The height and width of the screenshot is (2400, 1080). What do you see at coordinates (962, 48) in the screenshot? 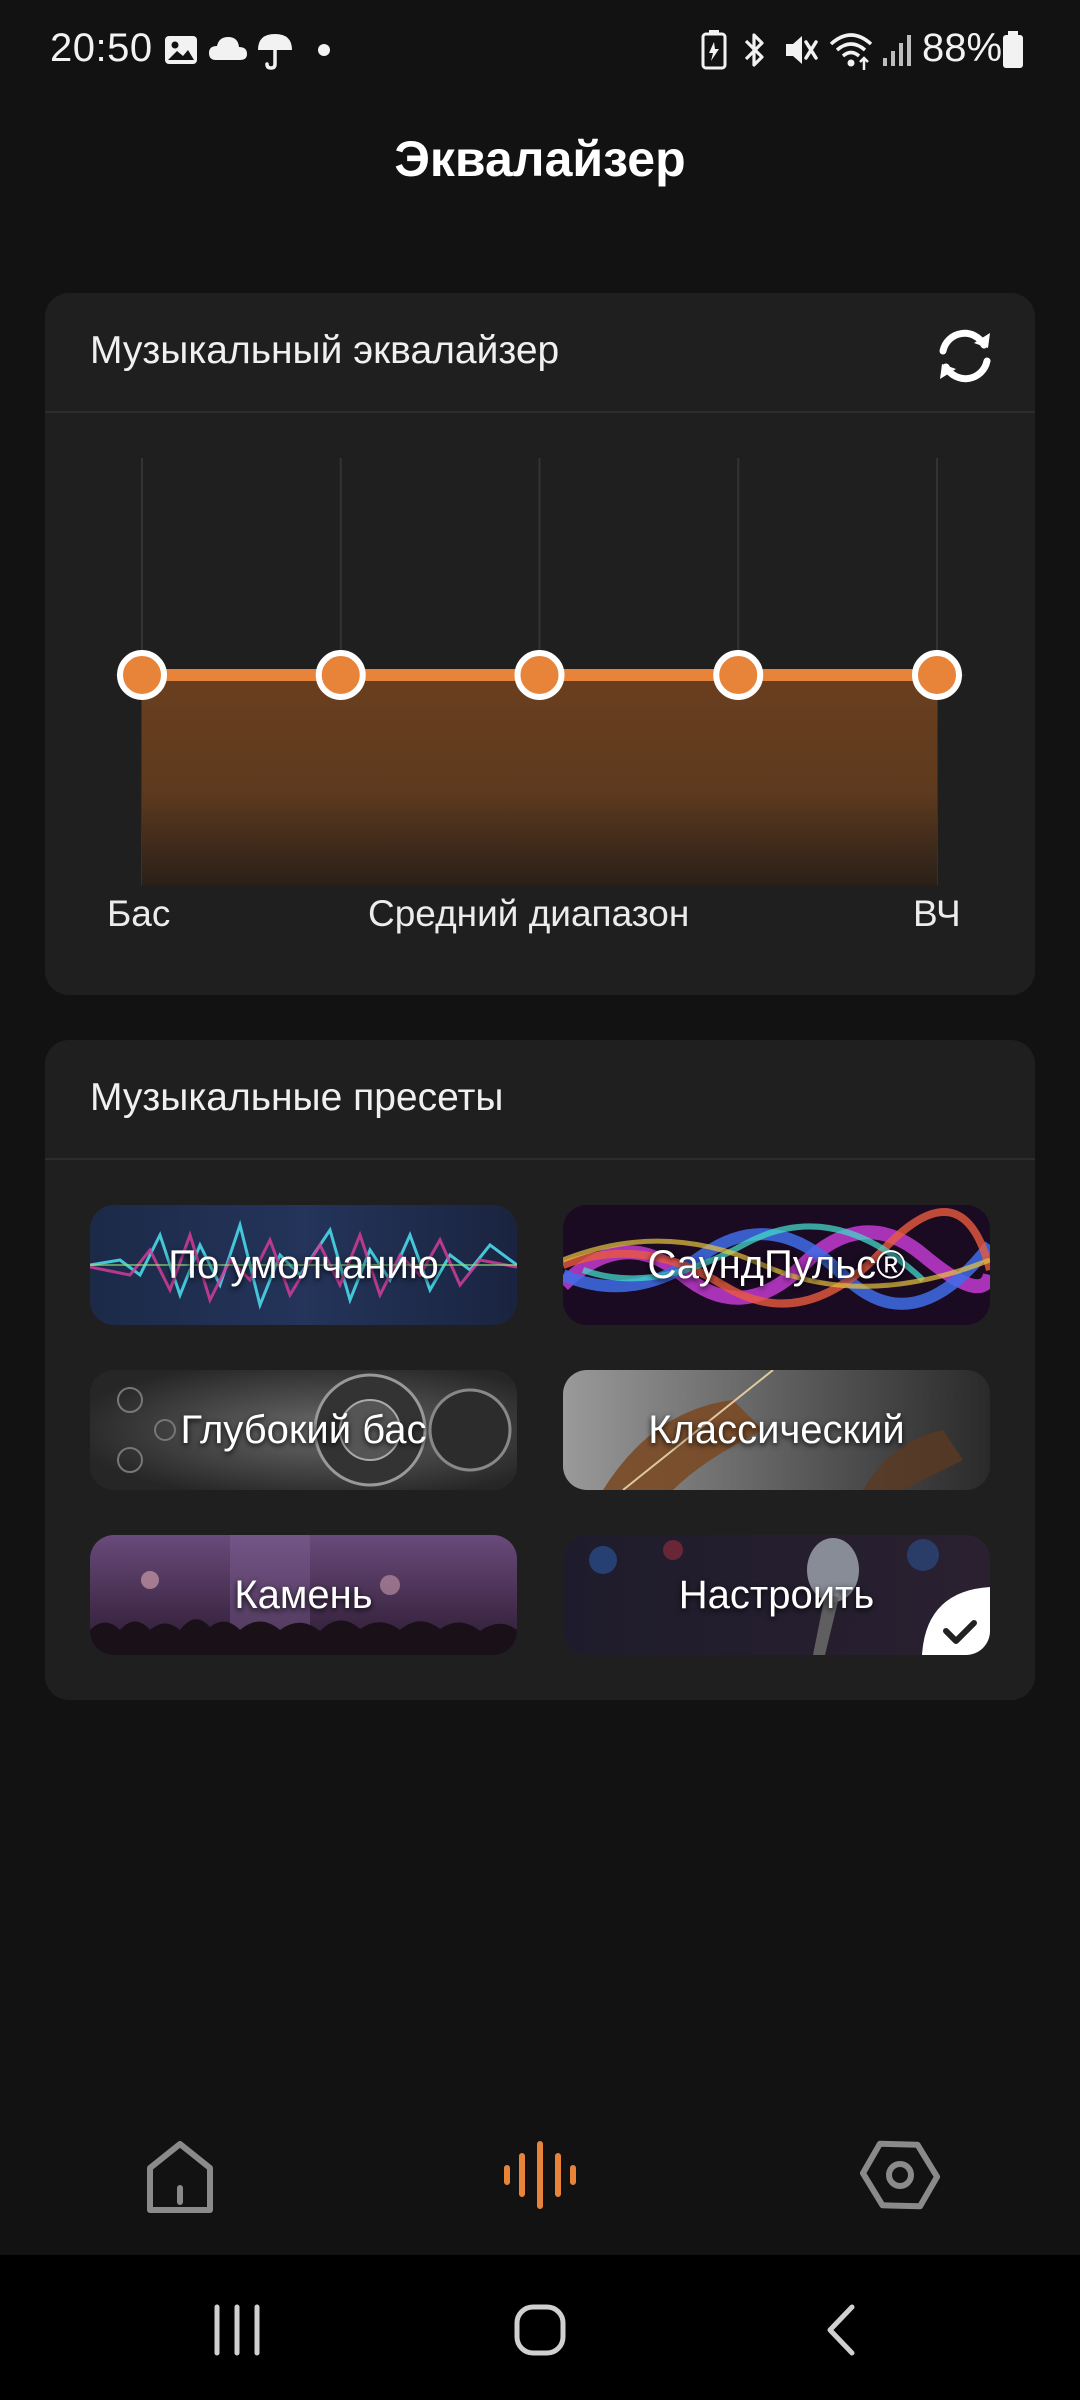
I see `battery-percent: 88%` at bounding box center [962, 48].